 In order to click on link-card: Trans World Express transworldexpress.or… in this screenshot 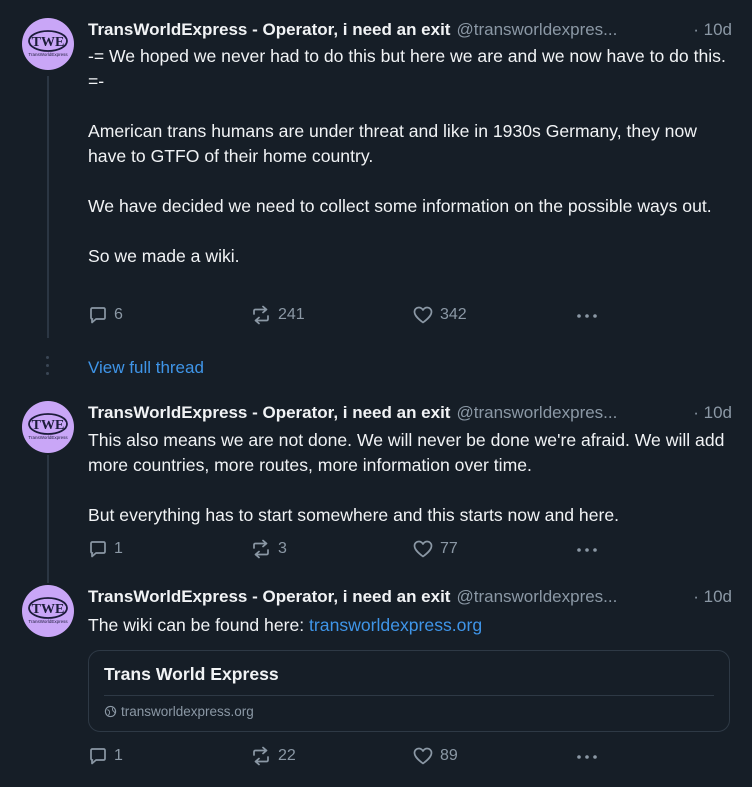, I will do `click(409, 691)`.